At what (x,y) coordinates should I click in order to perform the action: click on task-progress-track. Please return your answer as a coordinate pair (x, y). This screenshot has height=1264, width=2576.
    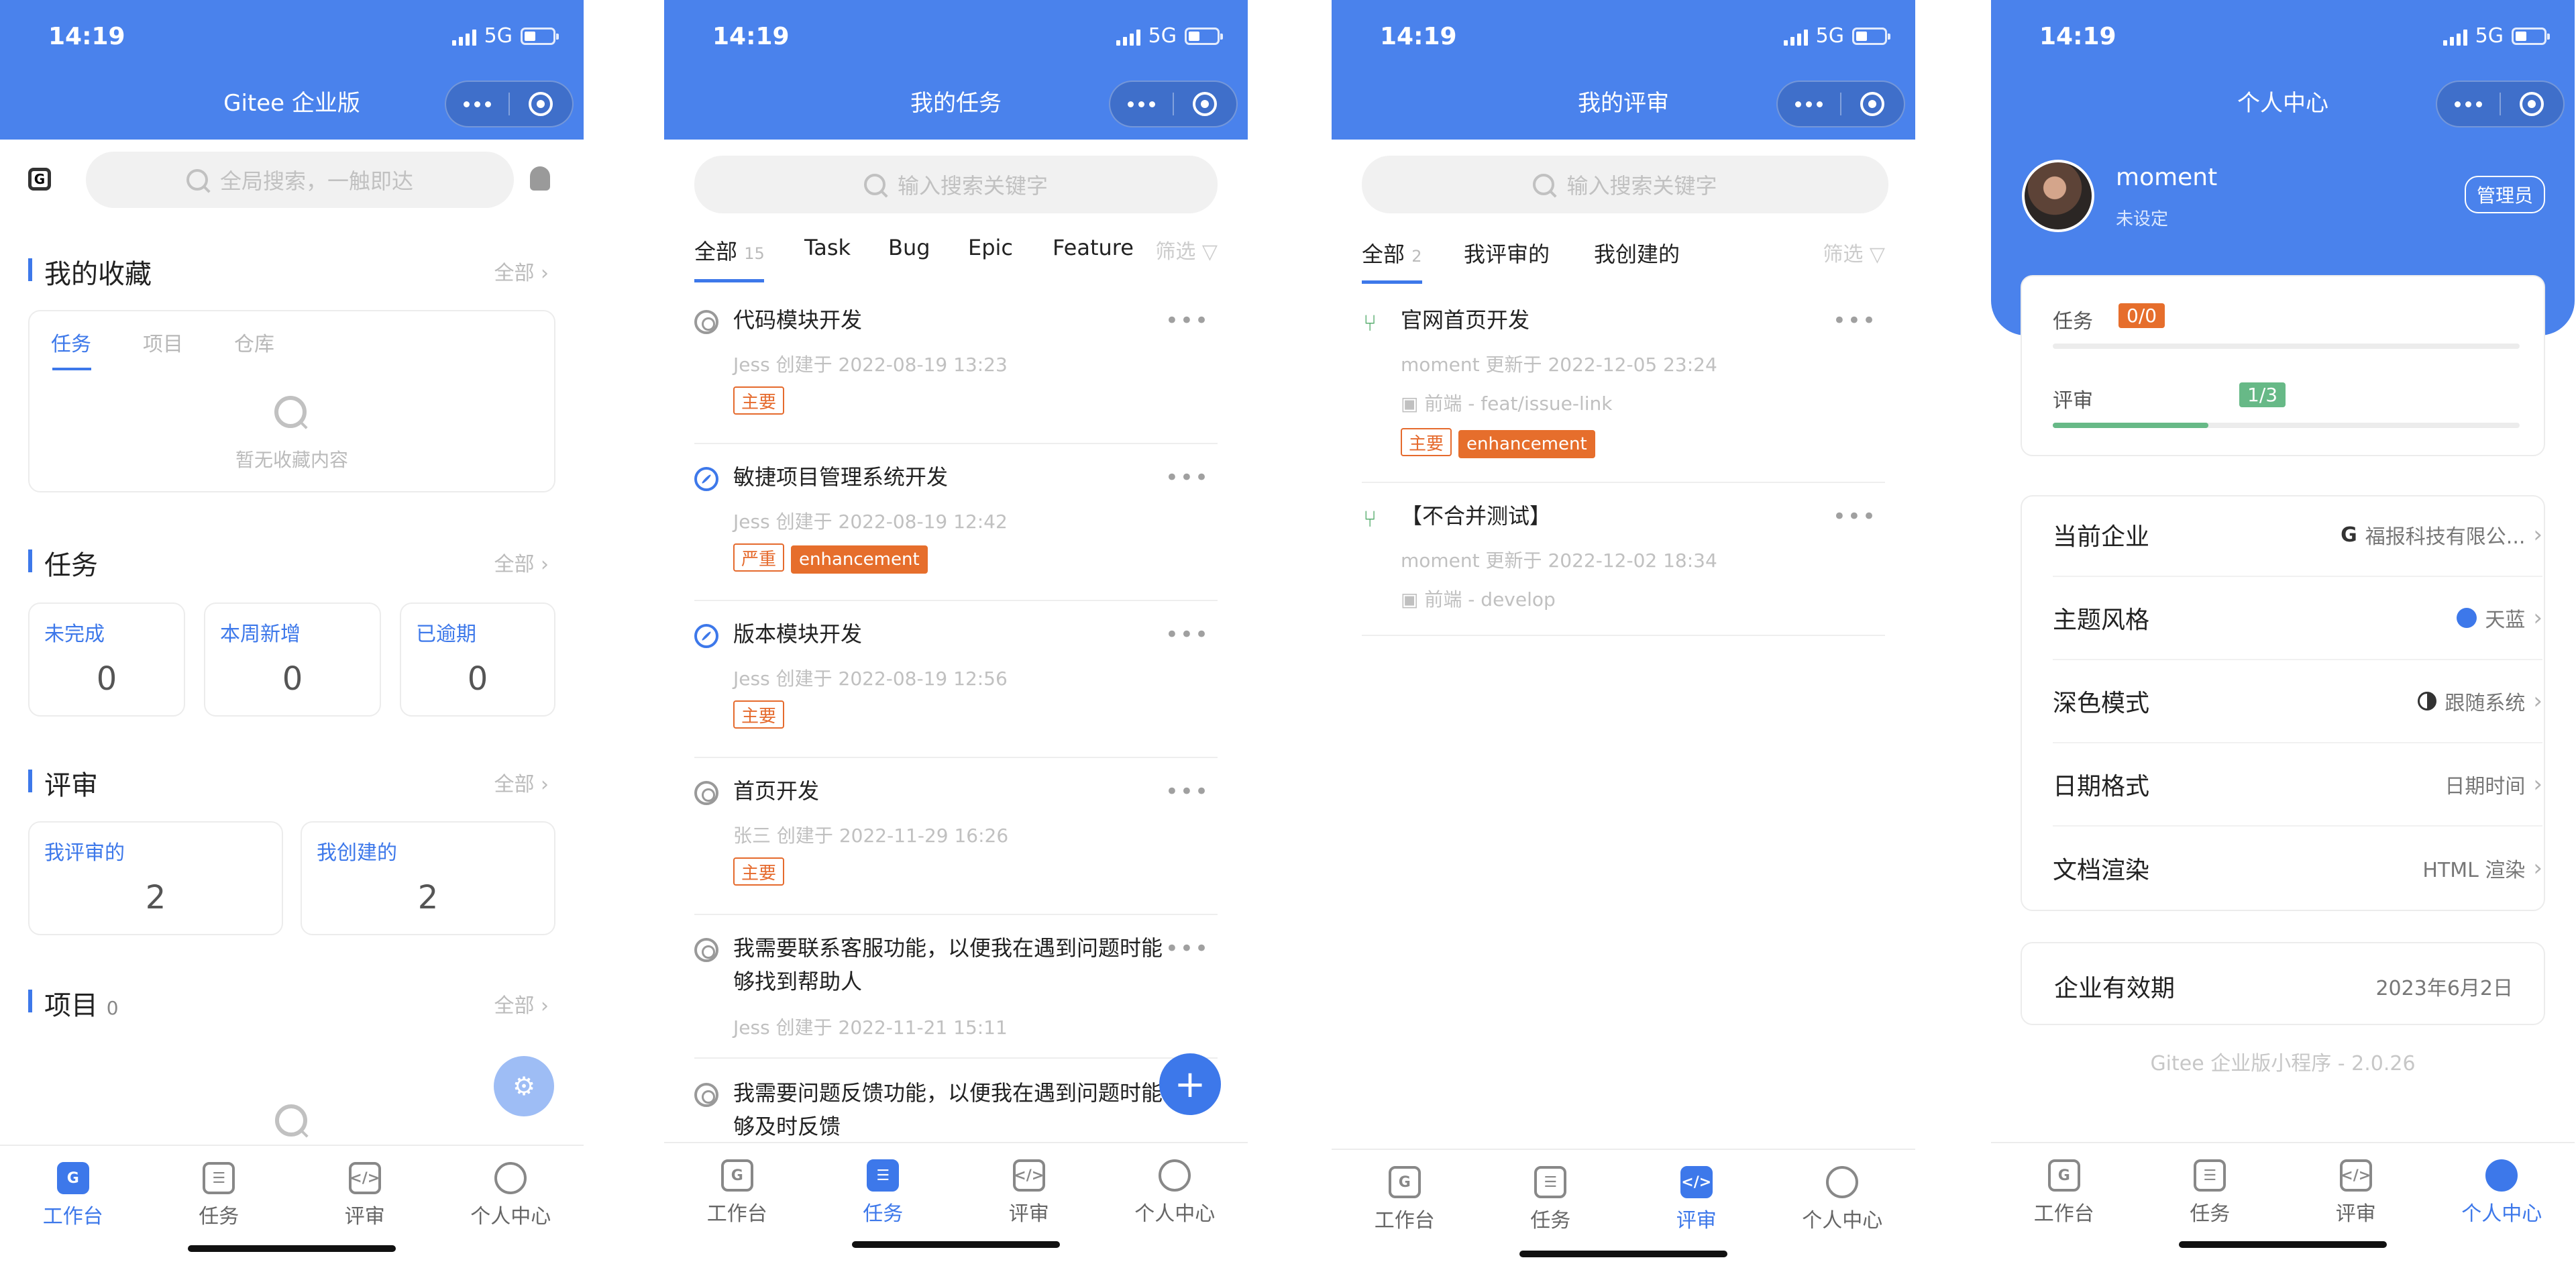
    Looking at the image, I should click on (2286, 346).